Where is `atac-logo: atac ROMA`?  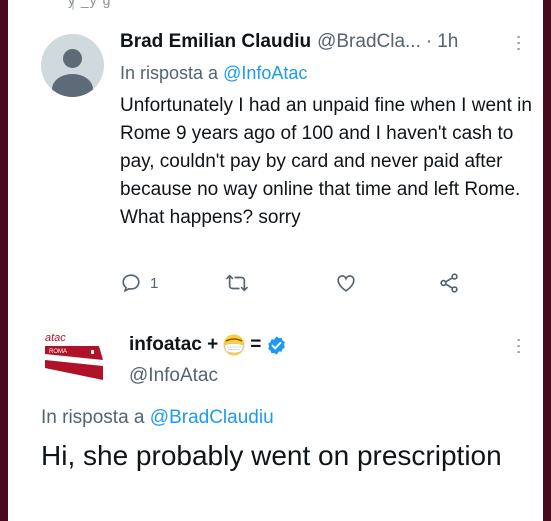 atac-logo: atac ROMA is located at coordinates (74, 356).